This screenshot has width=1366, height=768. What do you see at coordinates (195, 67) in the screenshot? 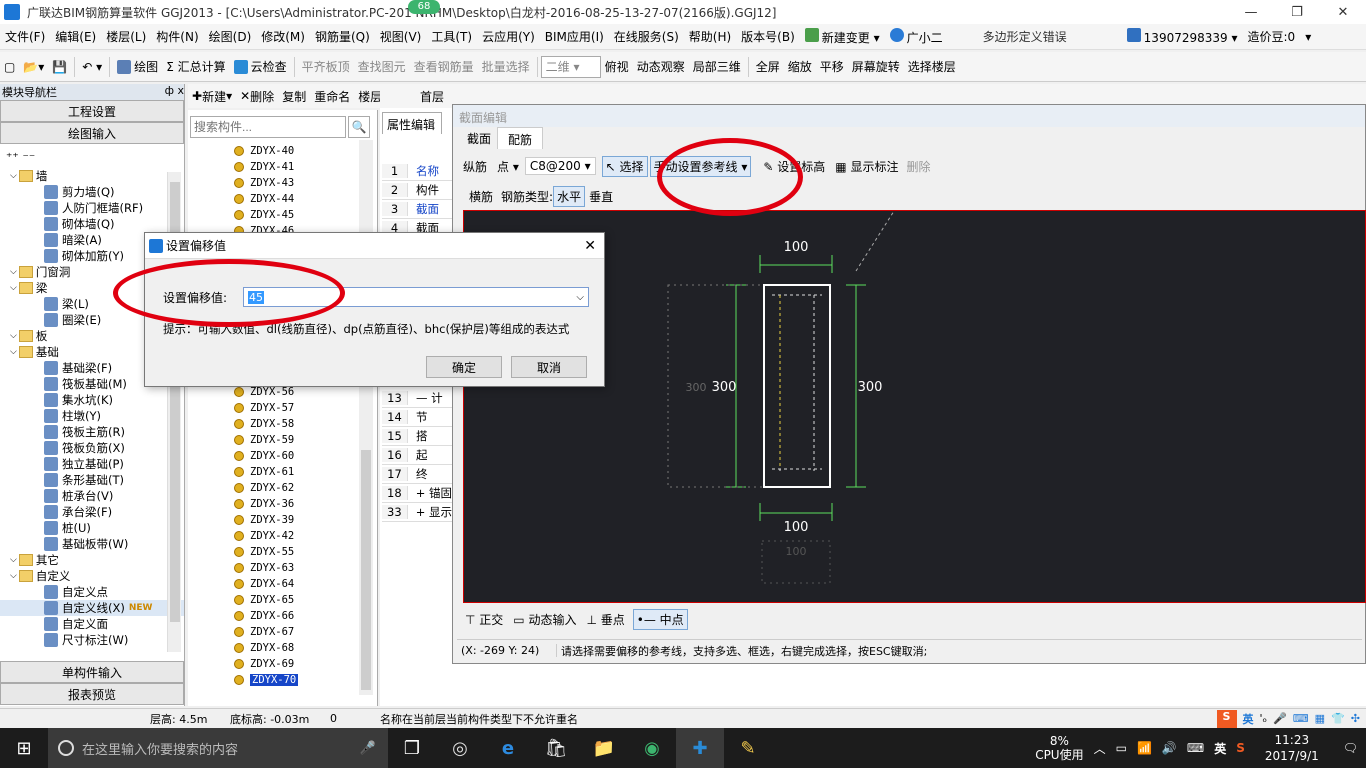
I see `summary-calc-button: Σ 汇总计算` at bounding box center [195, 67].